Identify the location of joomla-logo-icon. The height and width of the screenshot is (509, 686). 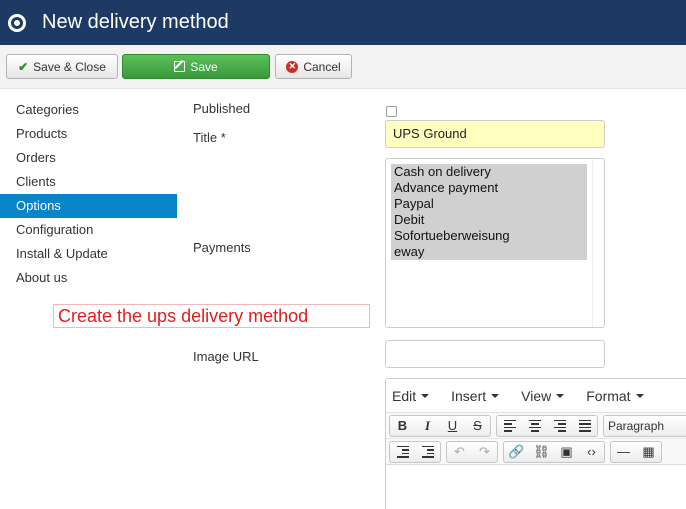
(17, 22).